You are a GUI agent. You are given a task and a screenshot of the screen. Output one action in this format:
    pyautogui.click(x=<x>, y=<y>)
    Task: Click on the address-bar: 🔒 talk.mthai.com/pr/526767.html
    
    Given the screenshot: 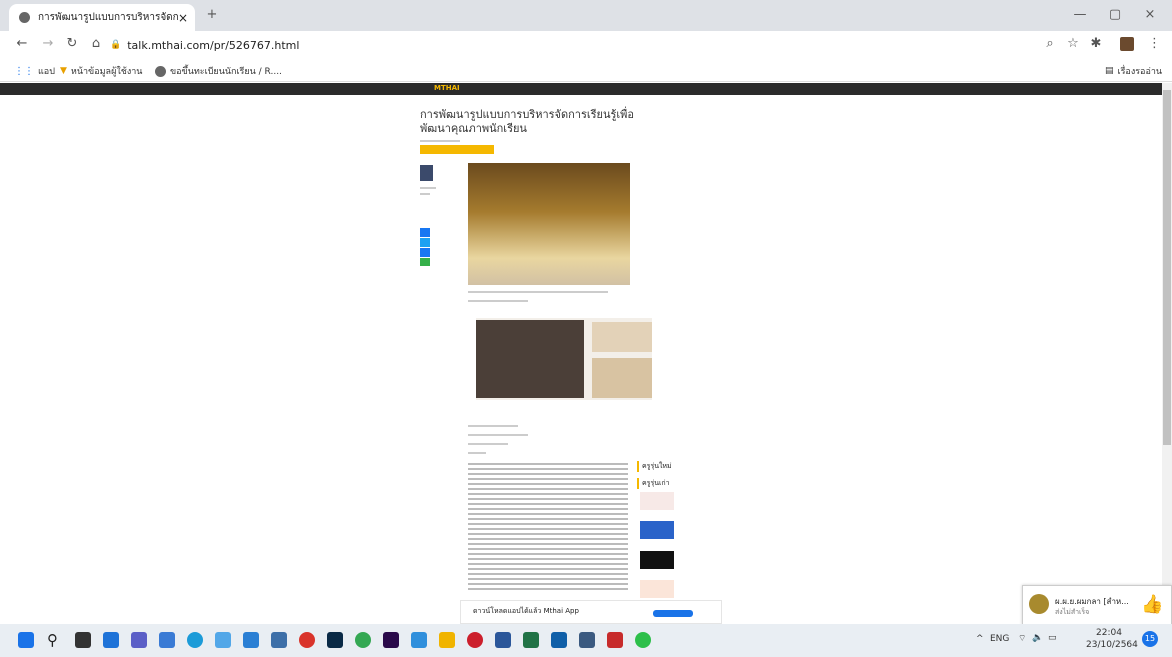 What is the action you would take?
    pyautogui.click(x=575, y=45)
    